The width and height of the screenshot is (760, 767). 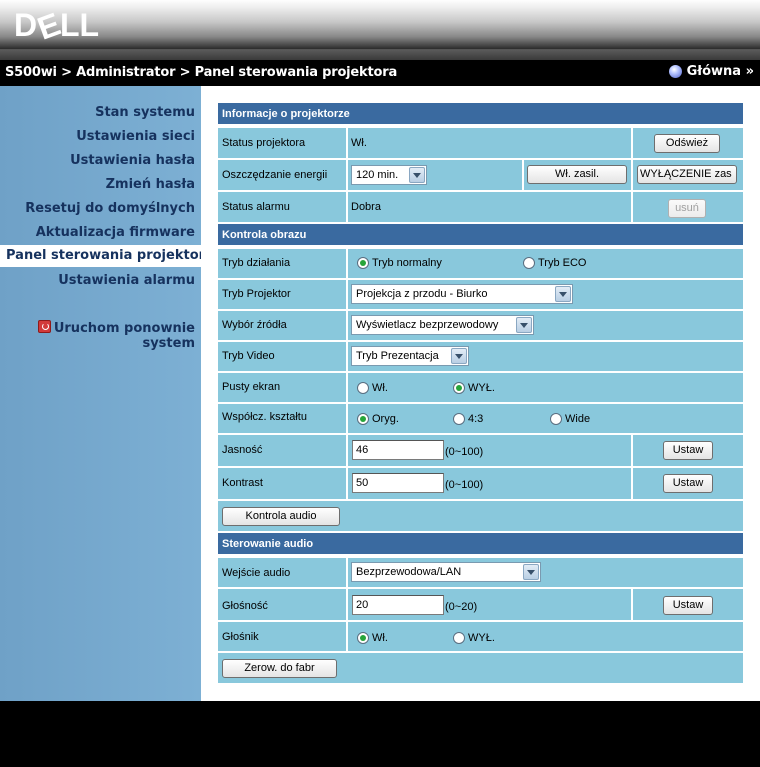 What do you see at coordinates (380, 388) in the screenshot?
I see `radio-blank-on-label: Wł.` at bounding box center [380, 388].